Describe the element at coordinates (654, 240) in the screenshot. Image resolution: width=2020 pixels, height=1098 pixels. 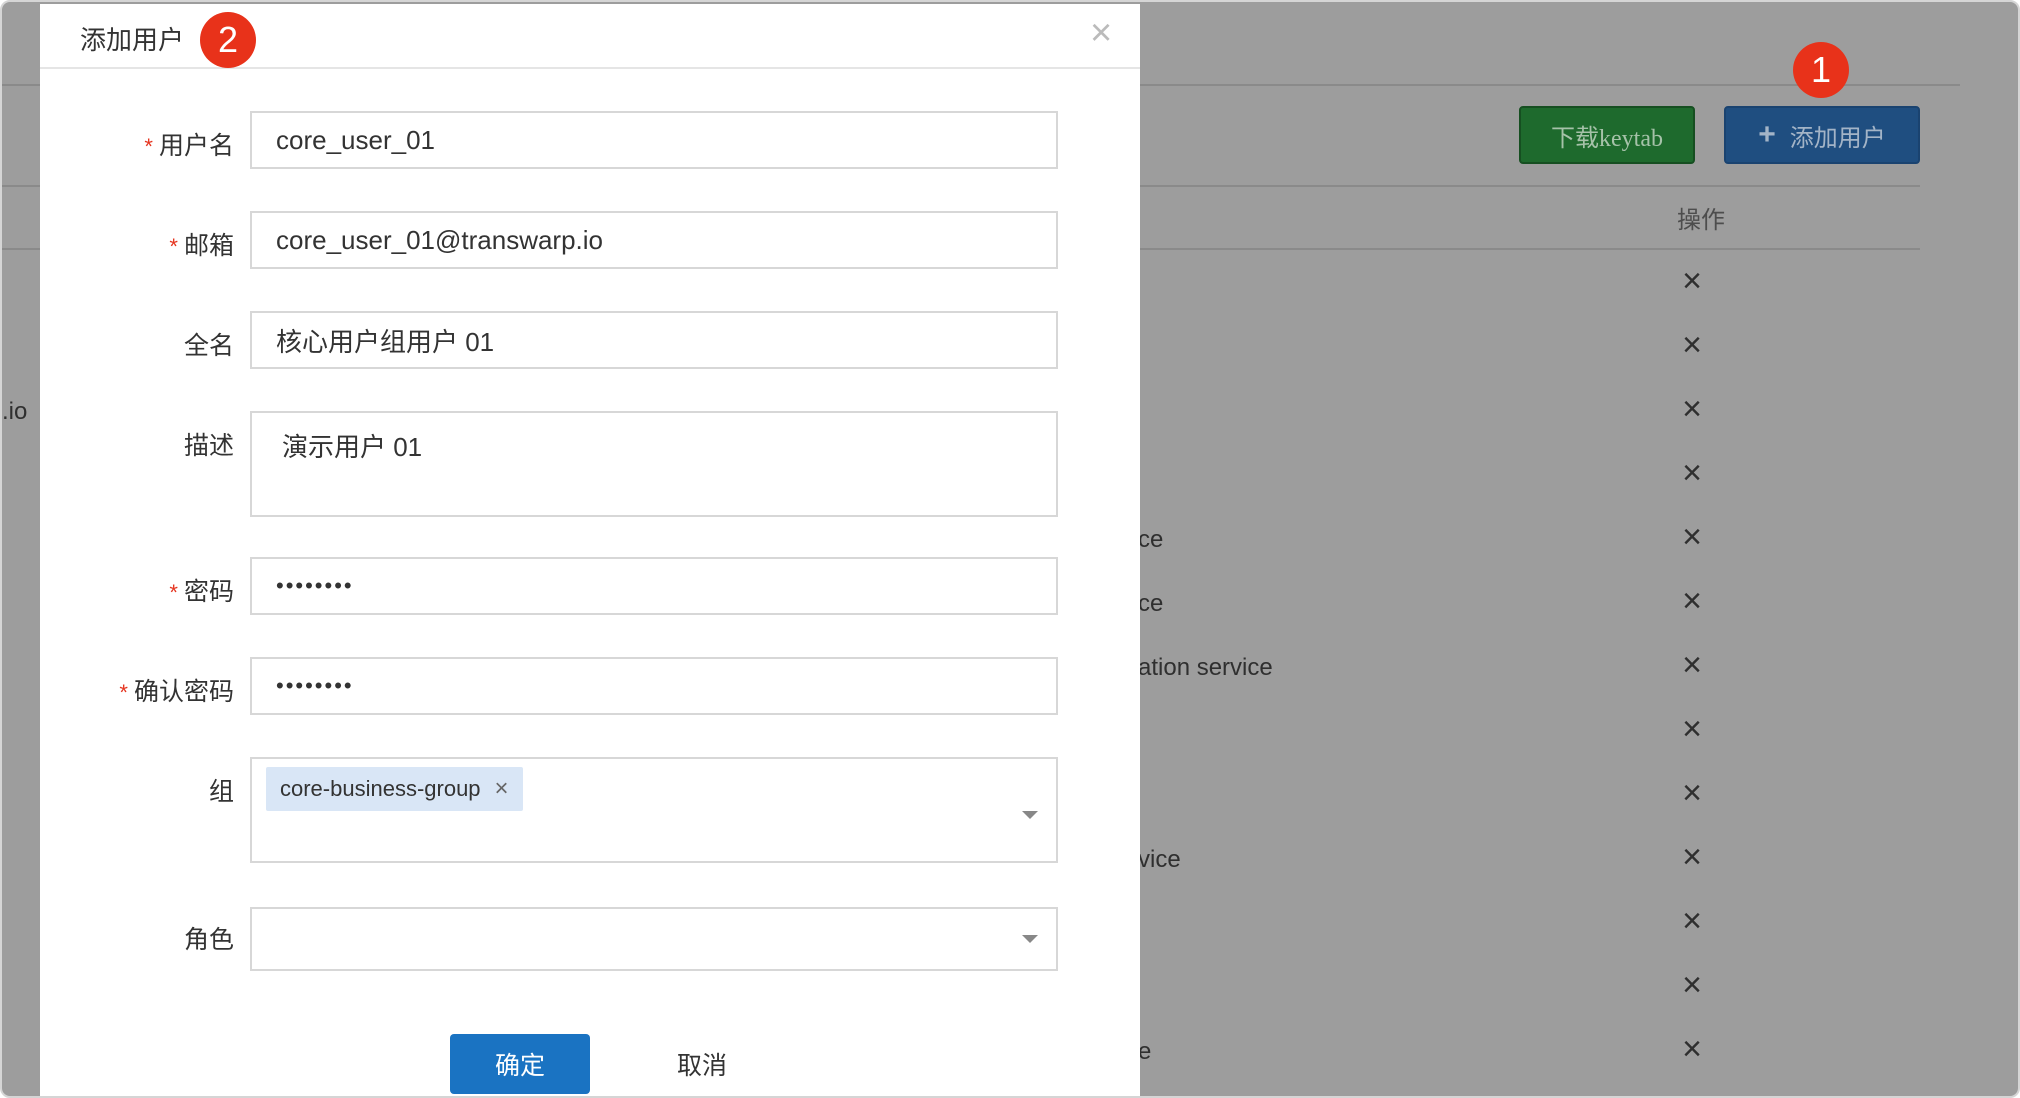
I see `email-input: core_user_01@transwarp.io` at that location.